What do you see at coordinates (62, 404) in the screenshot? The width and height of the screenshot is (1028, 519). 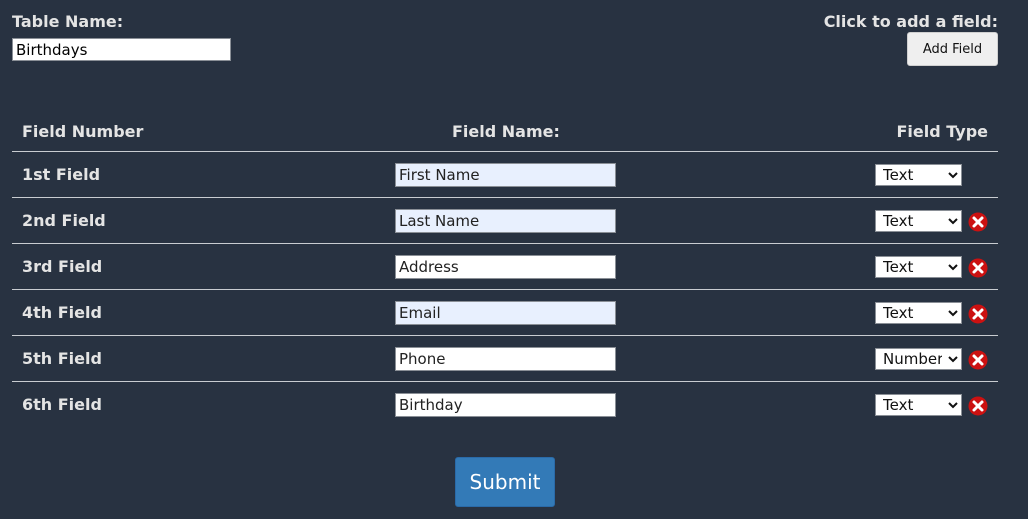 I see `field-number-label: 6th Field` at bounding box center [62, 404].